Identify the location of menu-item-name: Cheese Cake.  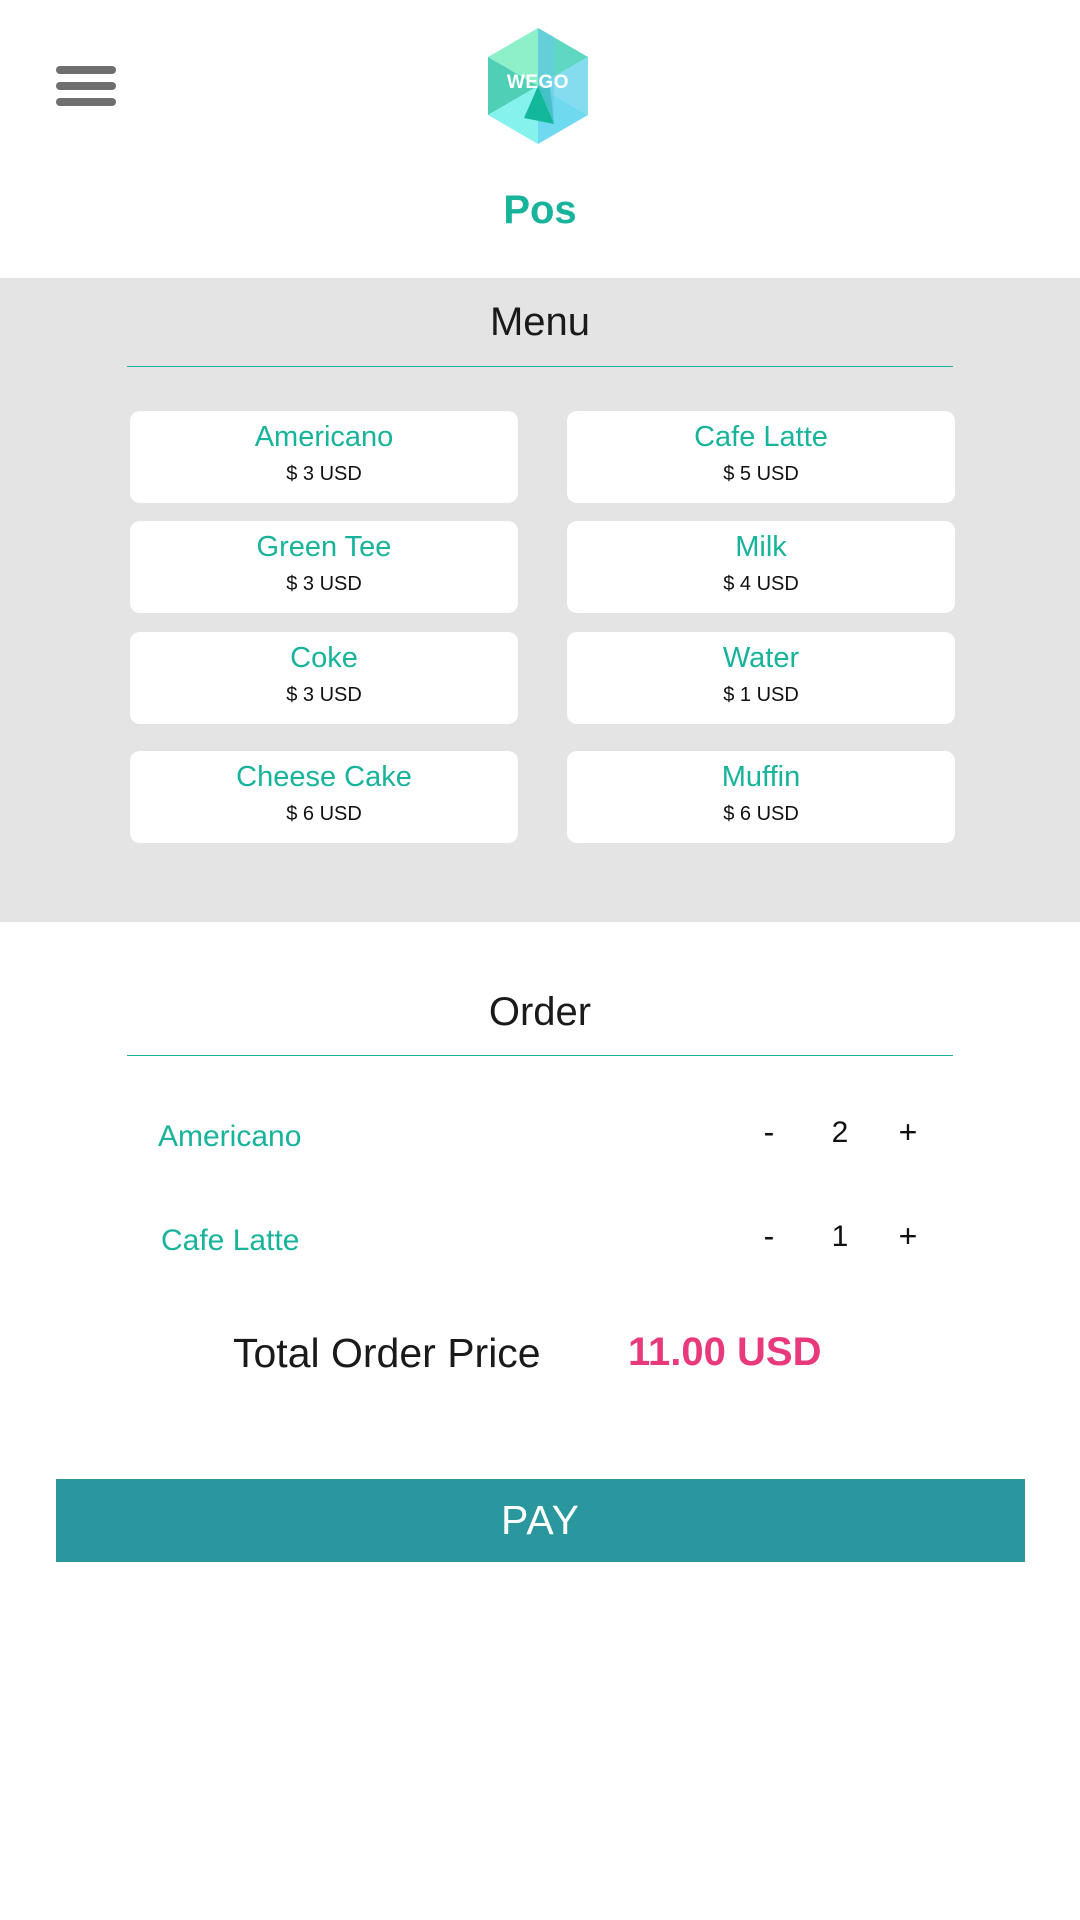
(324, 777).